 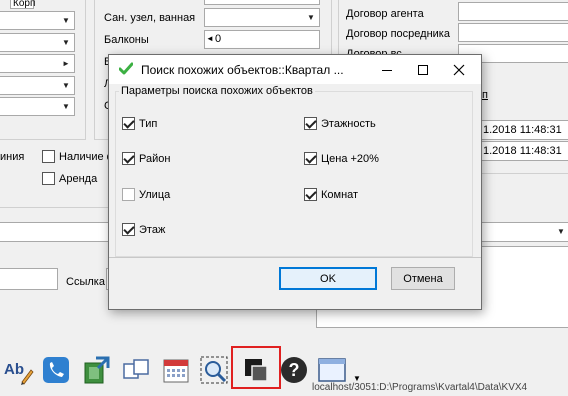 What do you see at coordinates (423, 278) in the screenshot?
I see `cancel-button: Отмена` at bounding box center [423, 278].